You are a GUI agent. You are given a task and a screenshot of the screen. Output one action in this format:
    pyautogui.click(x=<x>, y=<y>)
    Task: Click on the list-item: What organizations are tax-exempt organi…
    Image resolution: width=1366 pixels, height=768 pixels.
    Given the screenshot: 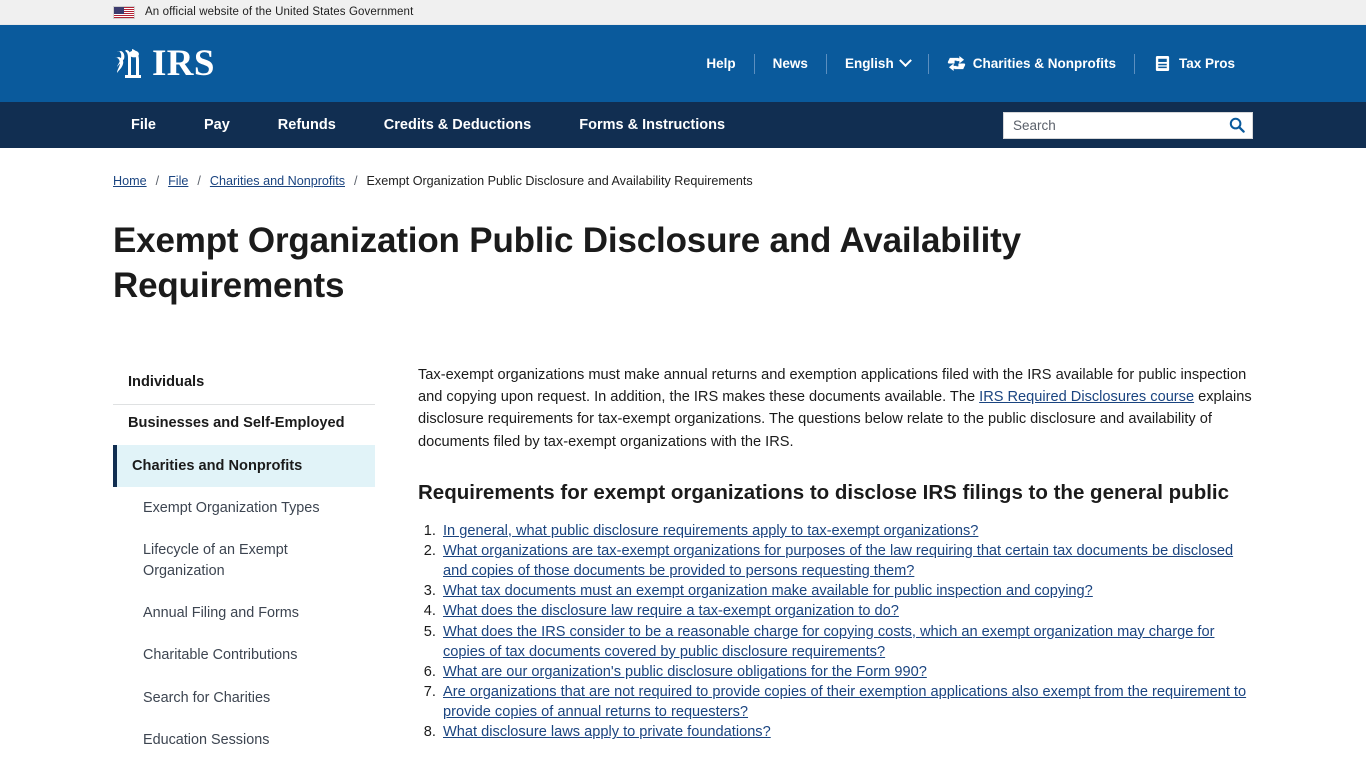 What is the action you would take?
    pyautogui.click(x=850, y=561)
    